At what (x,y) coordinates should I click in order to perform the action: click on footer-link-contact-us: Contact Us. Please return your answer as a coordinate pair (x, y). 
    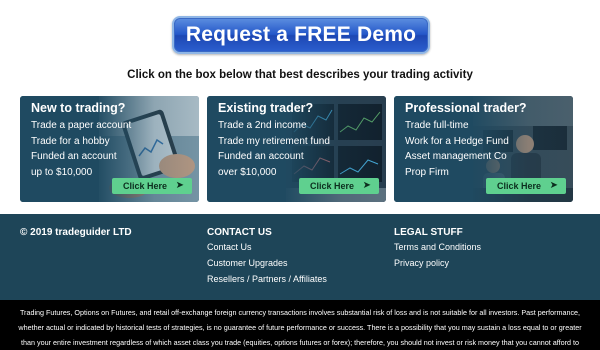
    Looking at the image, I should click on (229, 247).